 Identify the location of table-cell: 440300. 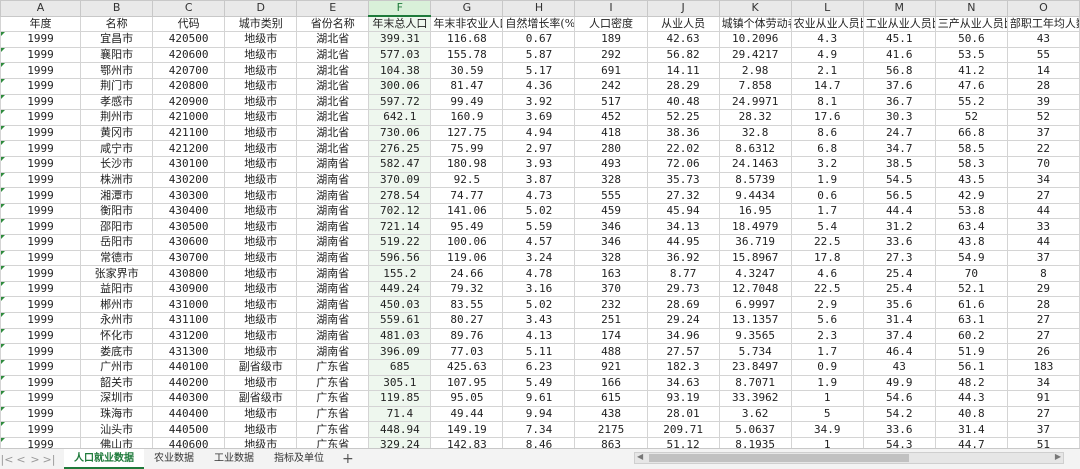
(189, 398).